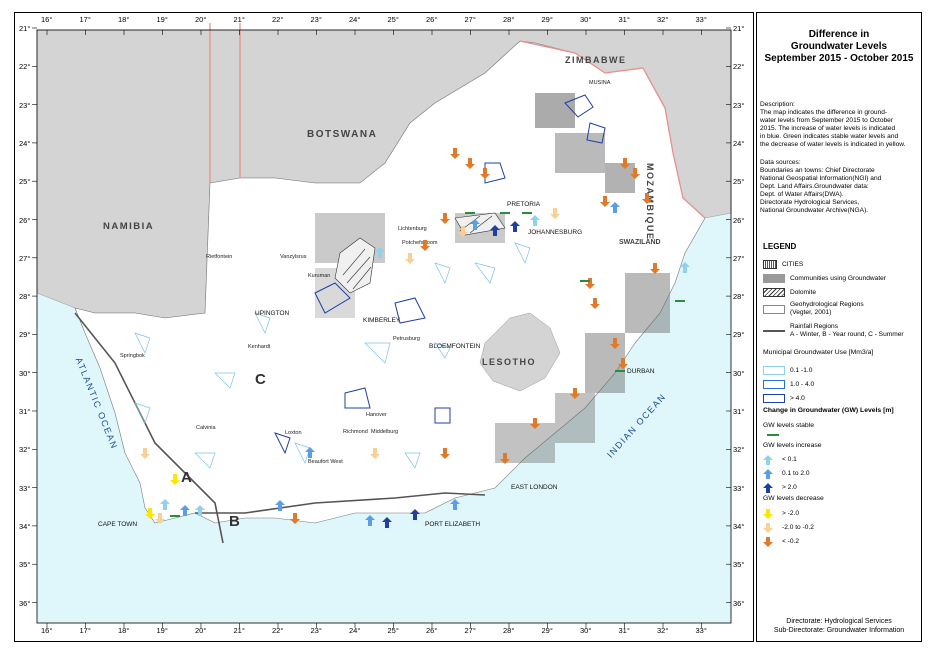  What do you see at coordinates (791, 541) in the screenshot?
I see `decrease-large-label: < -0.2` at bounding box center [791, 541].